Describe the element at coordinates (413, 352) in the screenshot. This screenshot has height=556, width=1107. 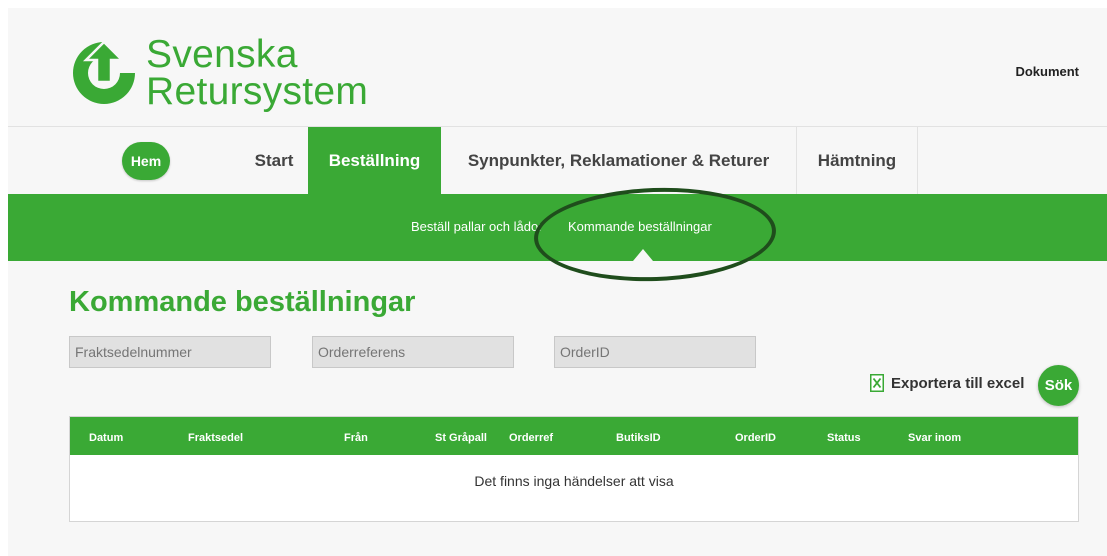
I see `orderreferens-input` at that location.